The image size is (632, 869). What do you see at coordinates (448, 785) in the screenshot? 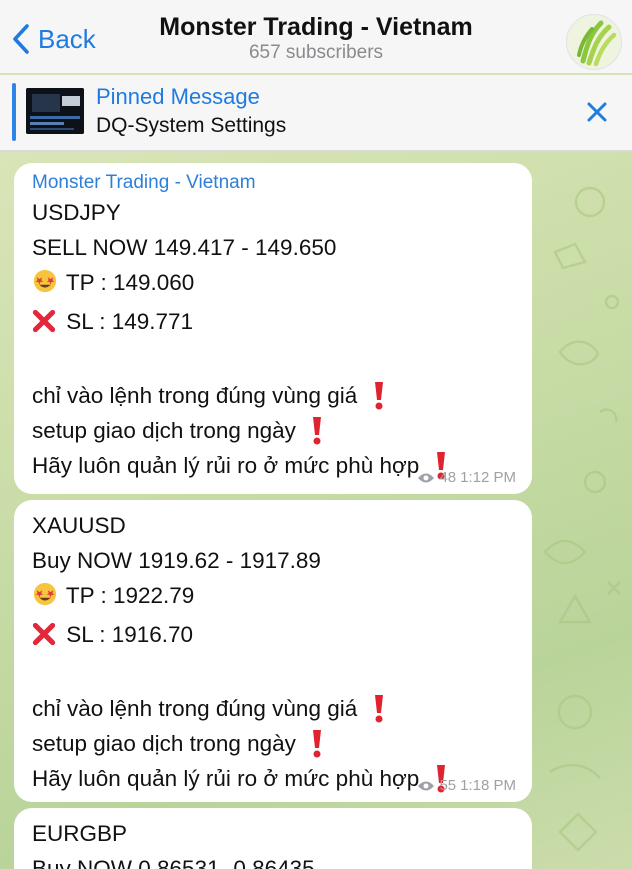
I see `view-count: 55` at bounding box center [448, 785].